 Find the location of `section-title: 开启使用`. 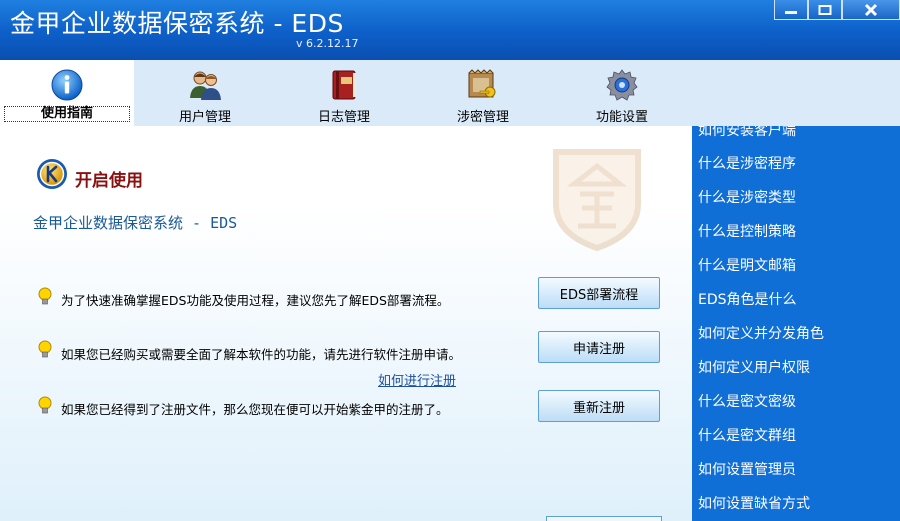

section-title: 开启使用 is located at coordinates (109, 181).